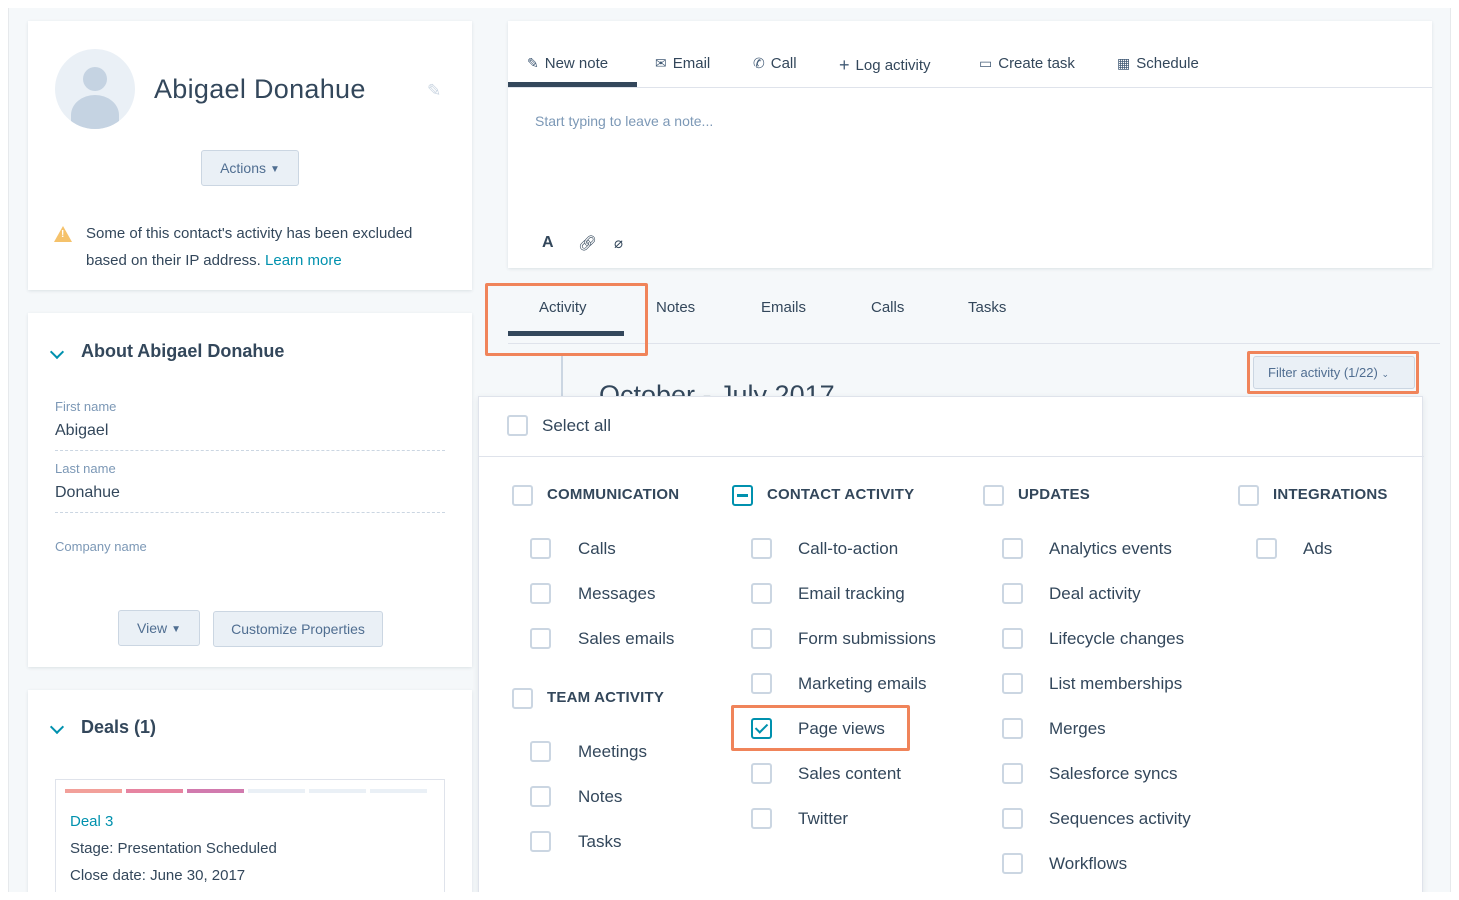  I want to click on learn-more-link: Learn more, so click(303, 260).